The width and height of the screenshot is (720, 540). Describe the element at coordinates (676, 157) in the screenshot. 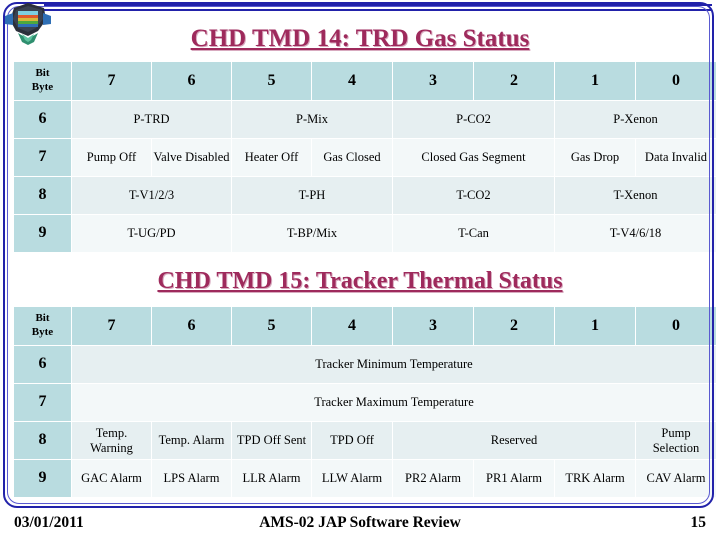

I see `bit-field-cell: Data Invalid` at that location.